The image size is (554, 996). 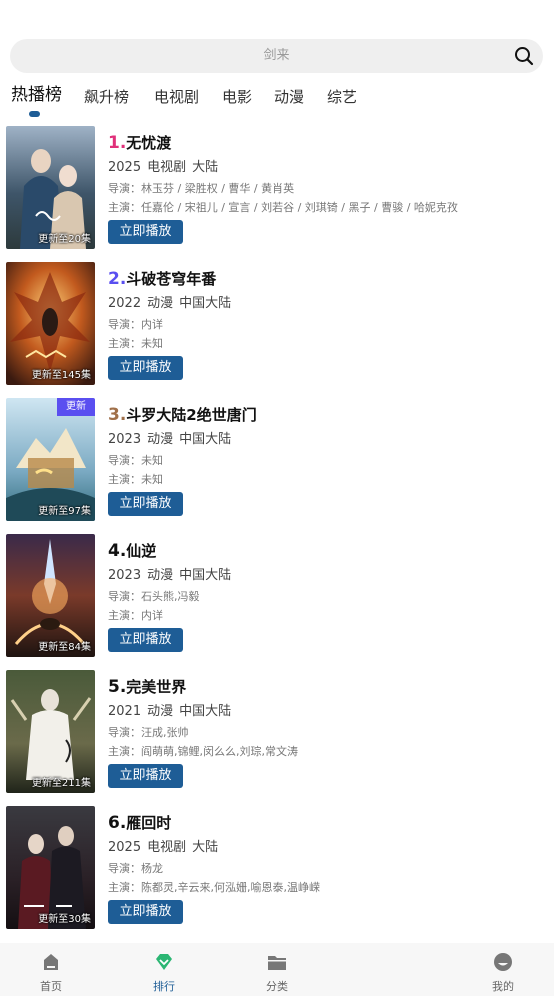 I want to click on rank-number: 2., so click(x=117, y=279).